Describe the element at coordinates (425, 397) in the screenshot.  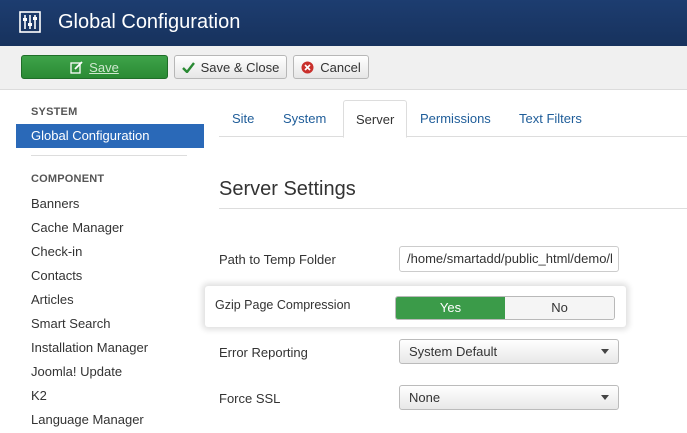
I see `force-ssl-value: None` at that location.